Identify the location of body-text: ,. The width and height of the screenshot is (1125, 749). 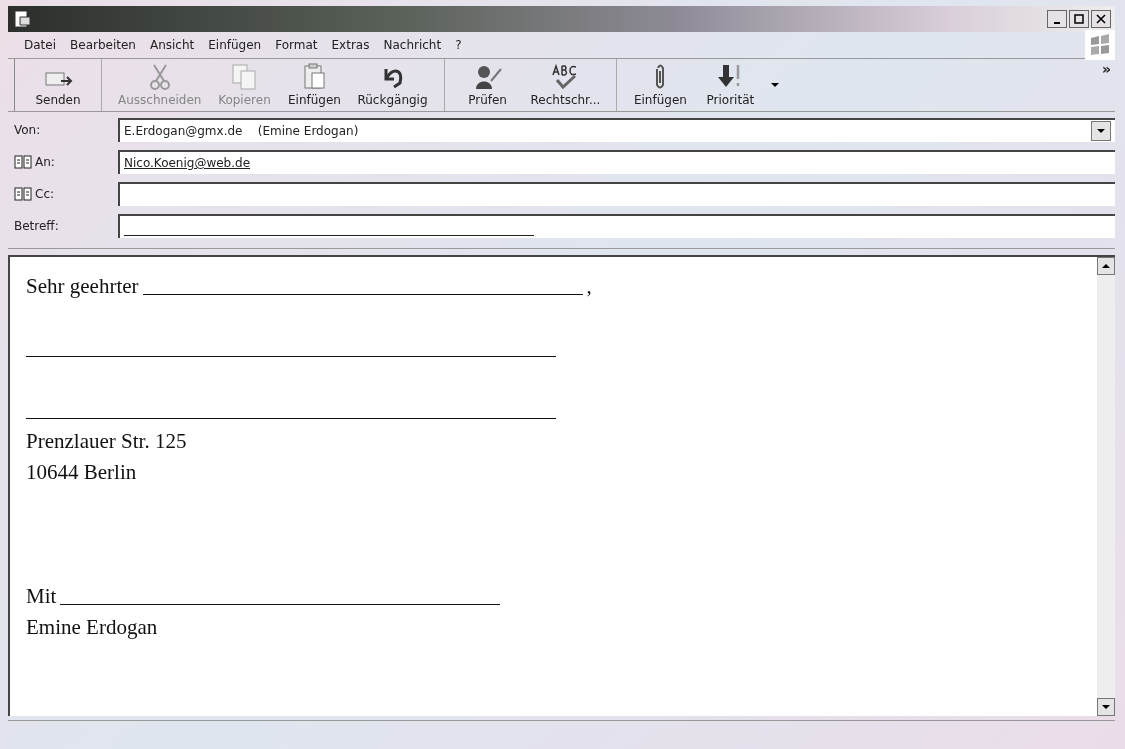
(589, 286).